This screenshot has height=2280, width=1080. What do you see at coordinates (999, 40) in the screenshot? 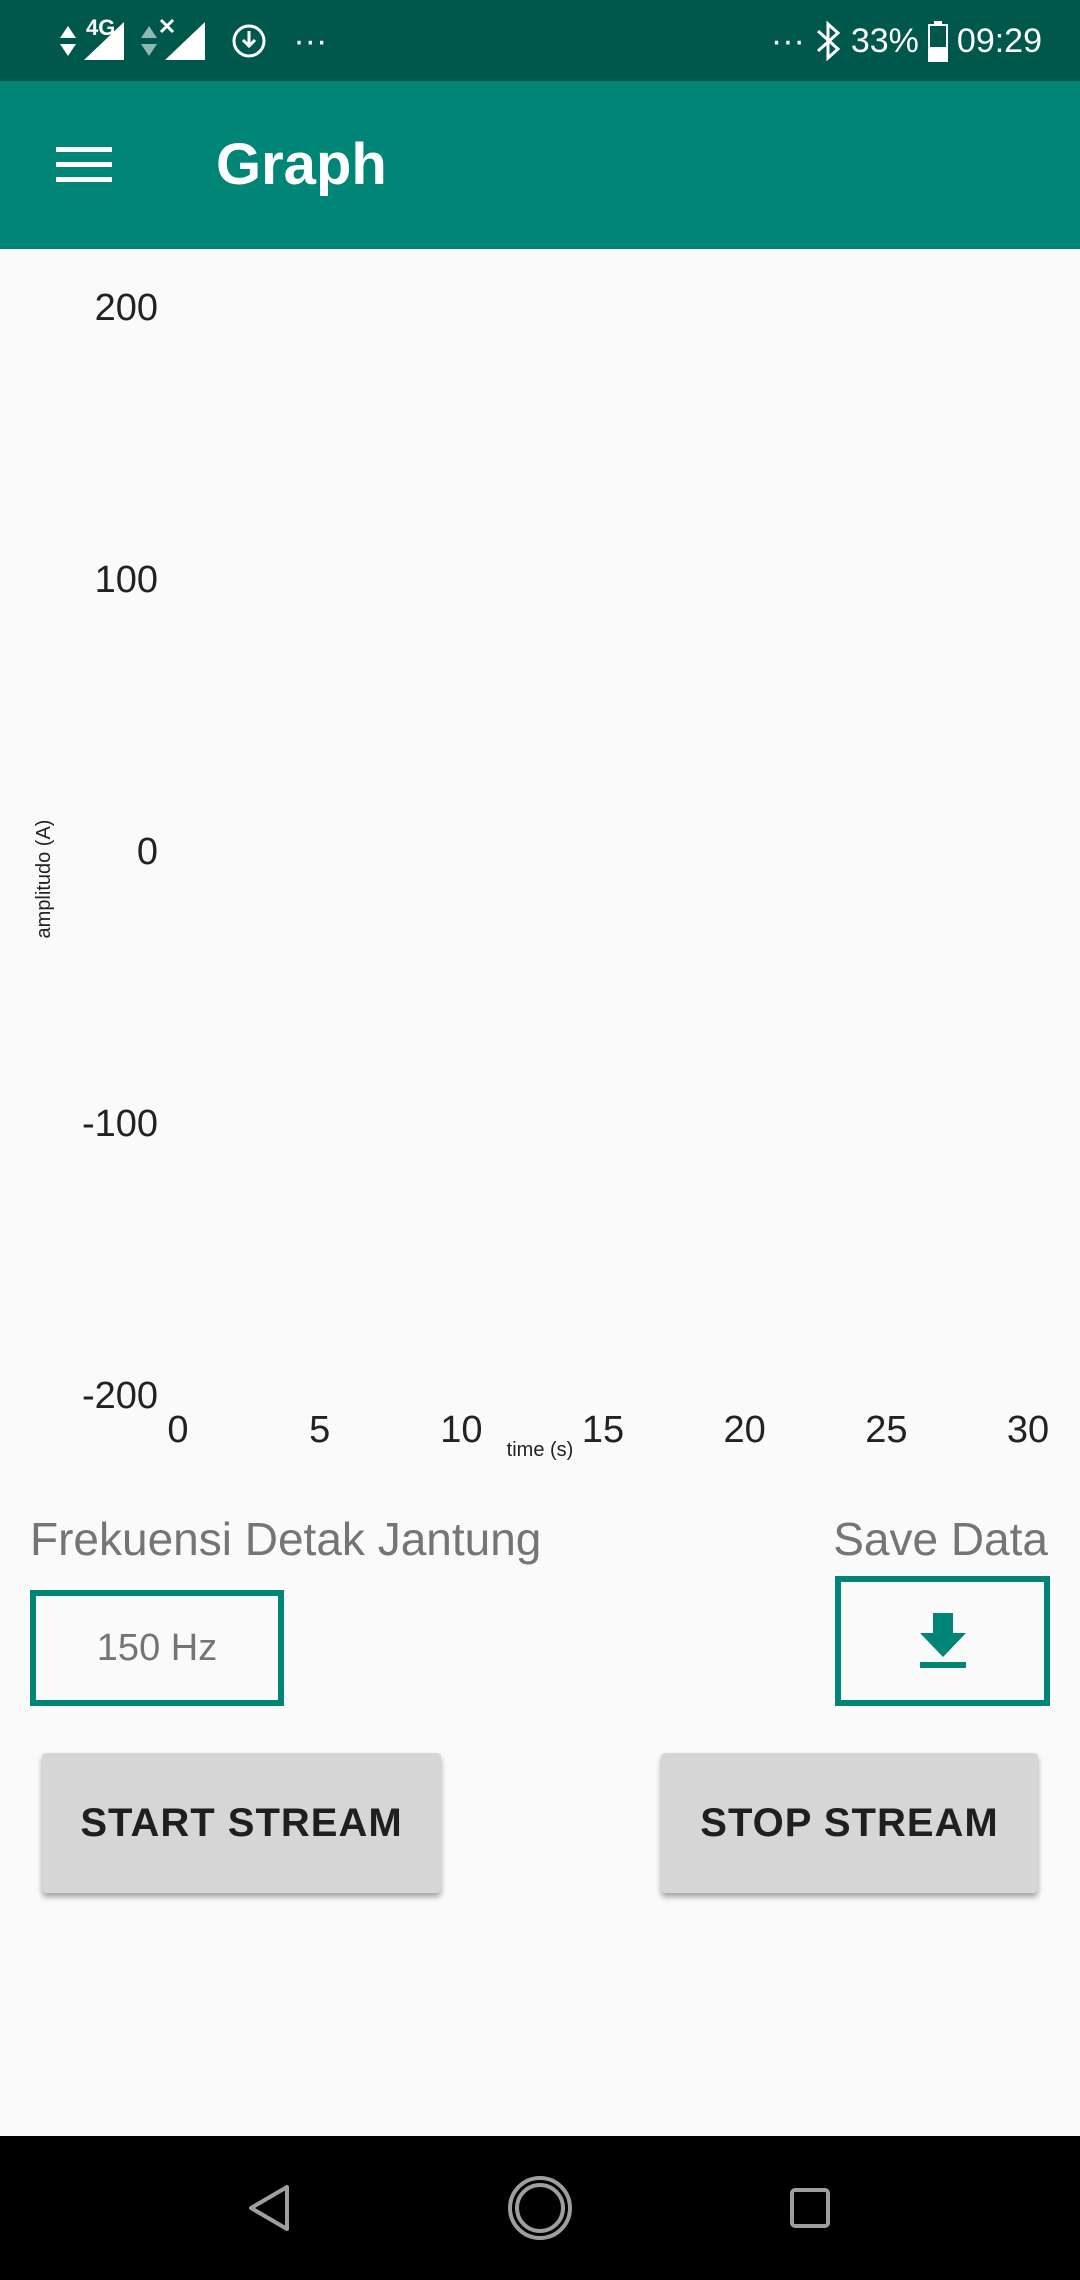
I see `clock: 09:29` at bounding box center [999, 40].